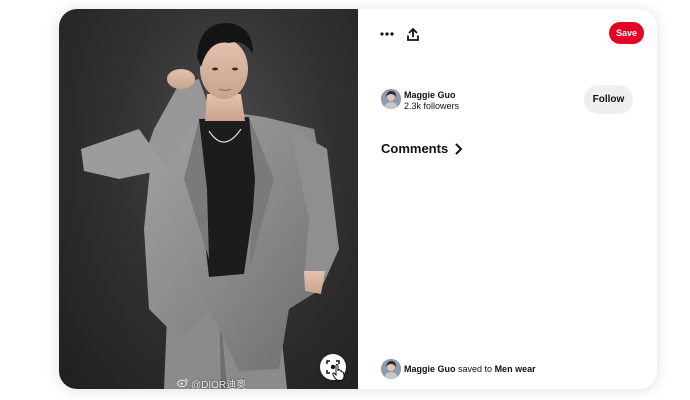 The height and width of the screenshot is (400, 690). What do you see at coordinates (475, 369) in the screenshot?
I see `saved-verb: saved to` at bounding box center [475, 369].